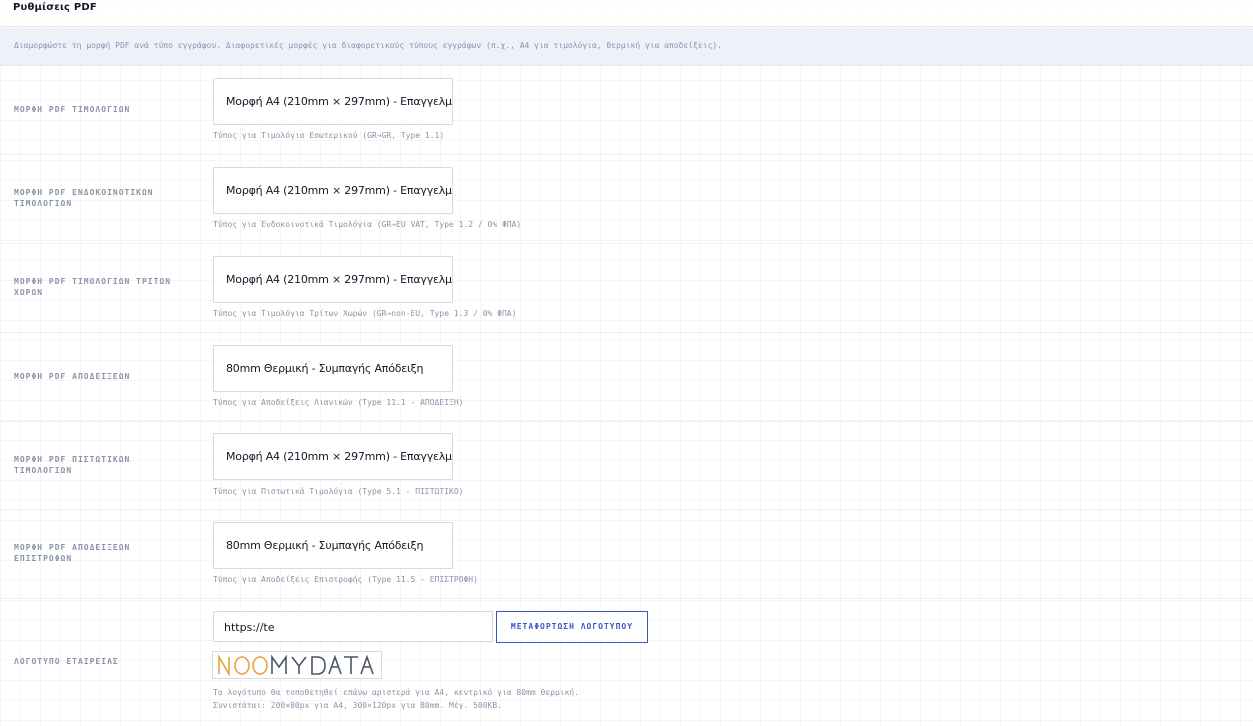 The width and height of the screenshot is (1253, 726). I want to click on row-label: ΜΟΡΦΗ PDF ΕΝΔΟΚΟΙΝΟΤΙΚΩΝ ΤΙΜΟΛΟΓΙΩΝ, so click(84, 198).